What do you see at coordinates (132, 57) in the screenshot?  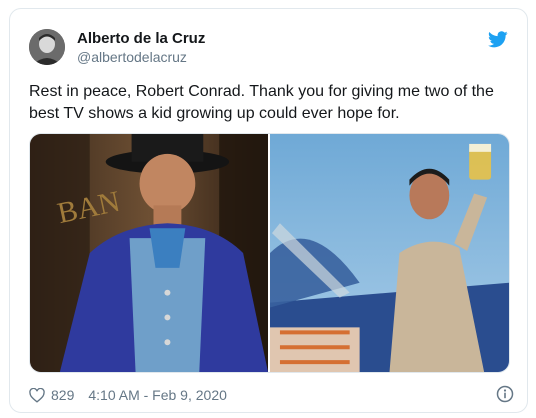 I see `author-handle: @albertodelacruz` at bounding box center [132, 57].